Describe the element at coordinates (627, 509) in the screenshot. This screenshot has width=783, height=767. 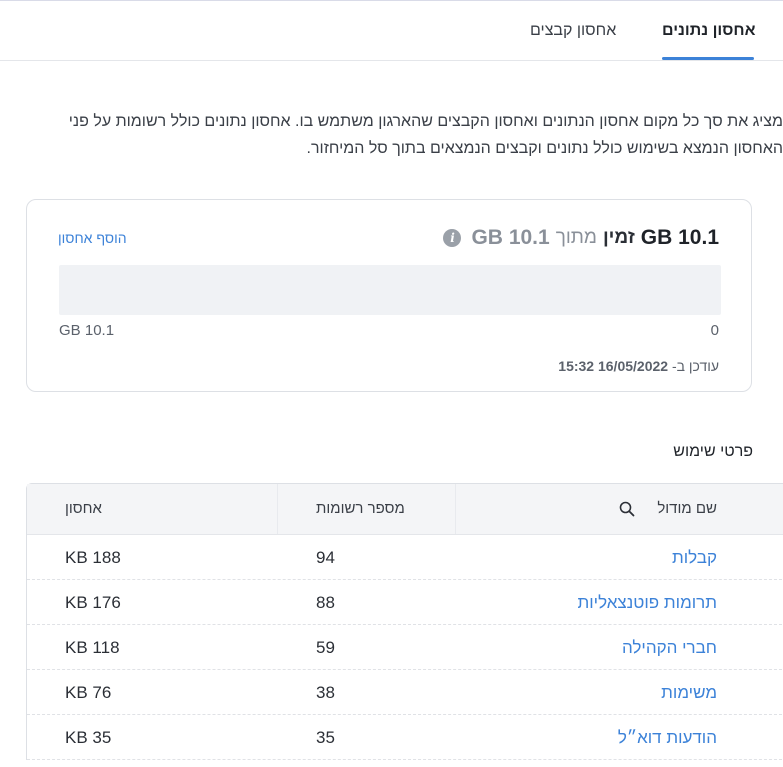
I see `search-icon` at that location.